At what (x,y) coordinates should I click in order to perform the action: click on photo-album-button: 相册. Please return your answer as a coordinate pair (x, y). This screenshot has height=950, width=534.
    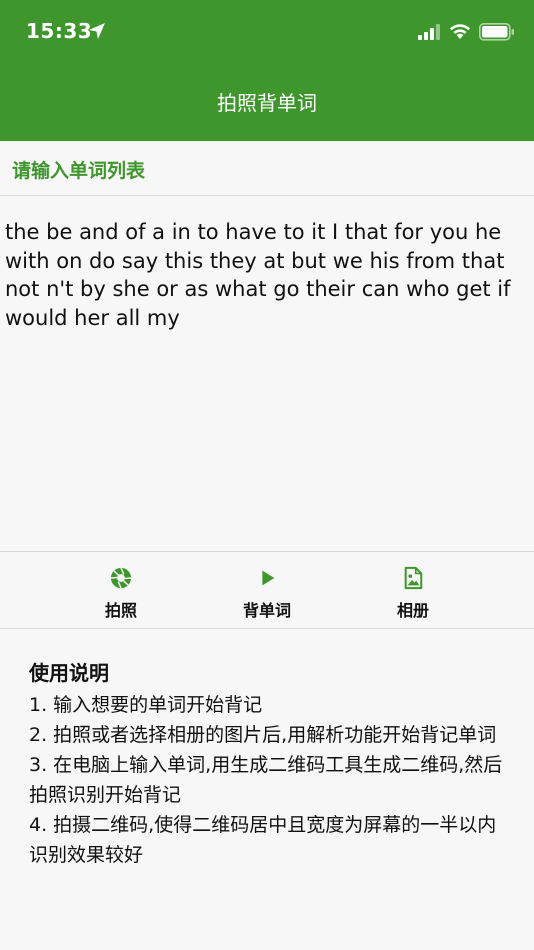
    Looking at the image, I should click on (413, 590).